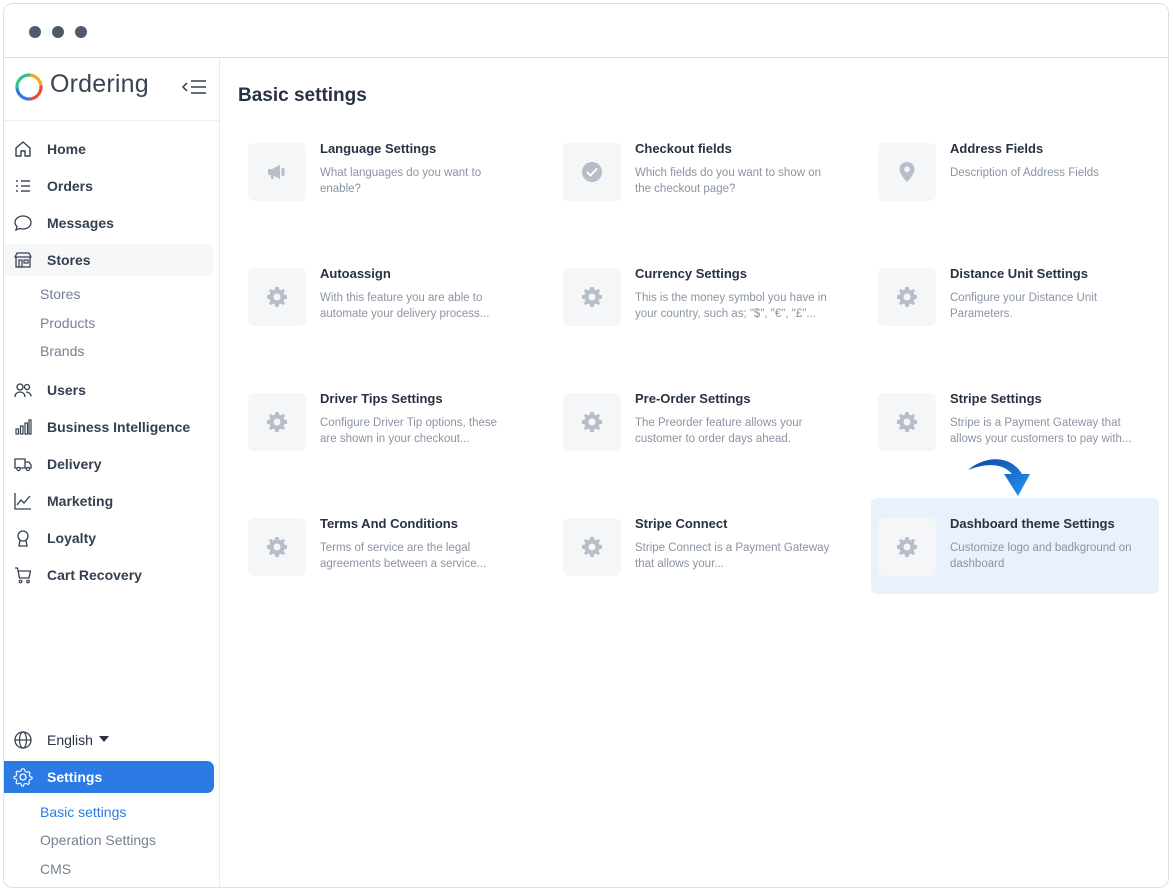 This screenshot has height=891, width=1173. Describe the element at coordinates (23, 260) in the screenshot. I see `store-icon` at that location.